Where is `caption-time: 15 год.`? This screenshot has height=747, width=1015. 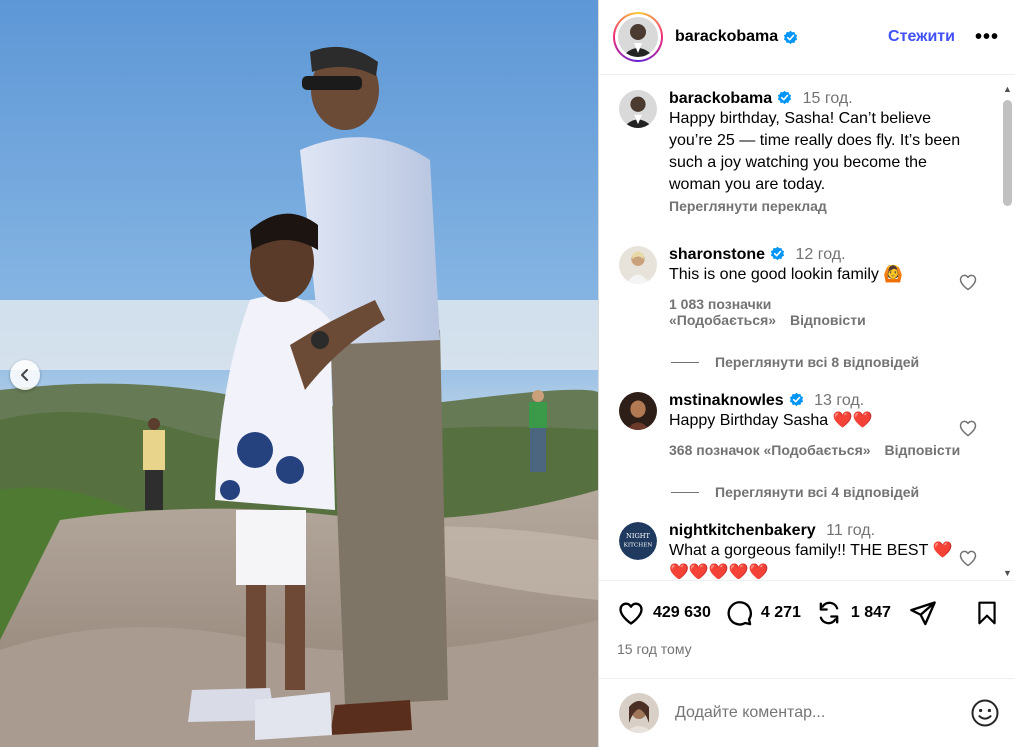 caption-time: 15 год. is located at coordinates (828, 98).